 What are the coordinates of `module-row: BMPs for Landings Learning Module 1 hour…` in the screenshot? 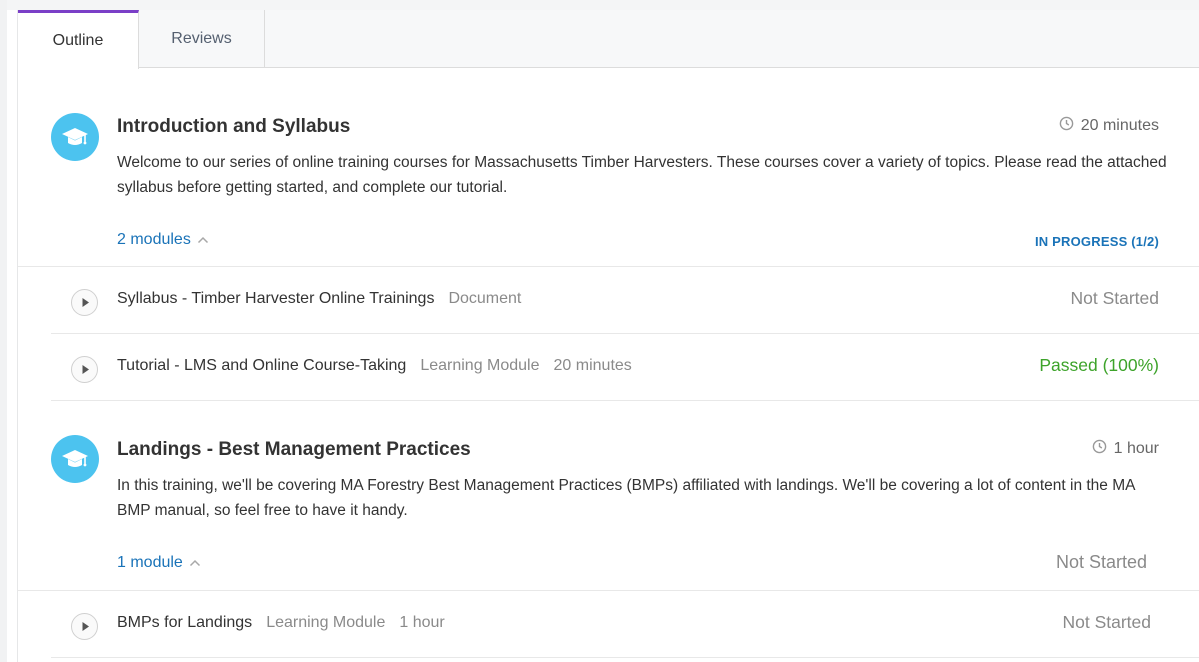 It's located at (625, 624).